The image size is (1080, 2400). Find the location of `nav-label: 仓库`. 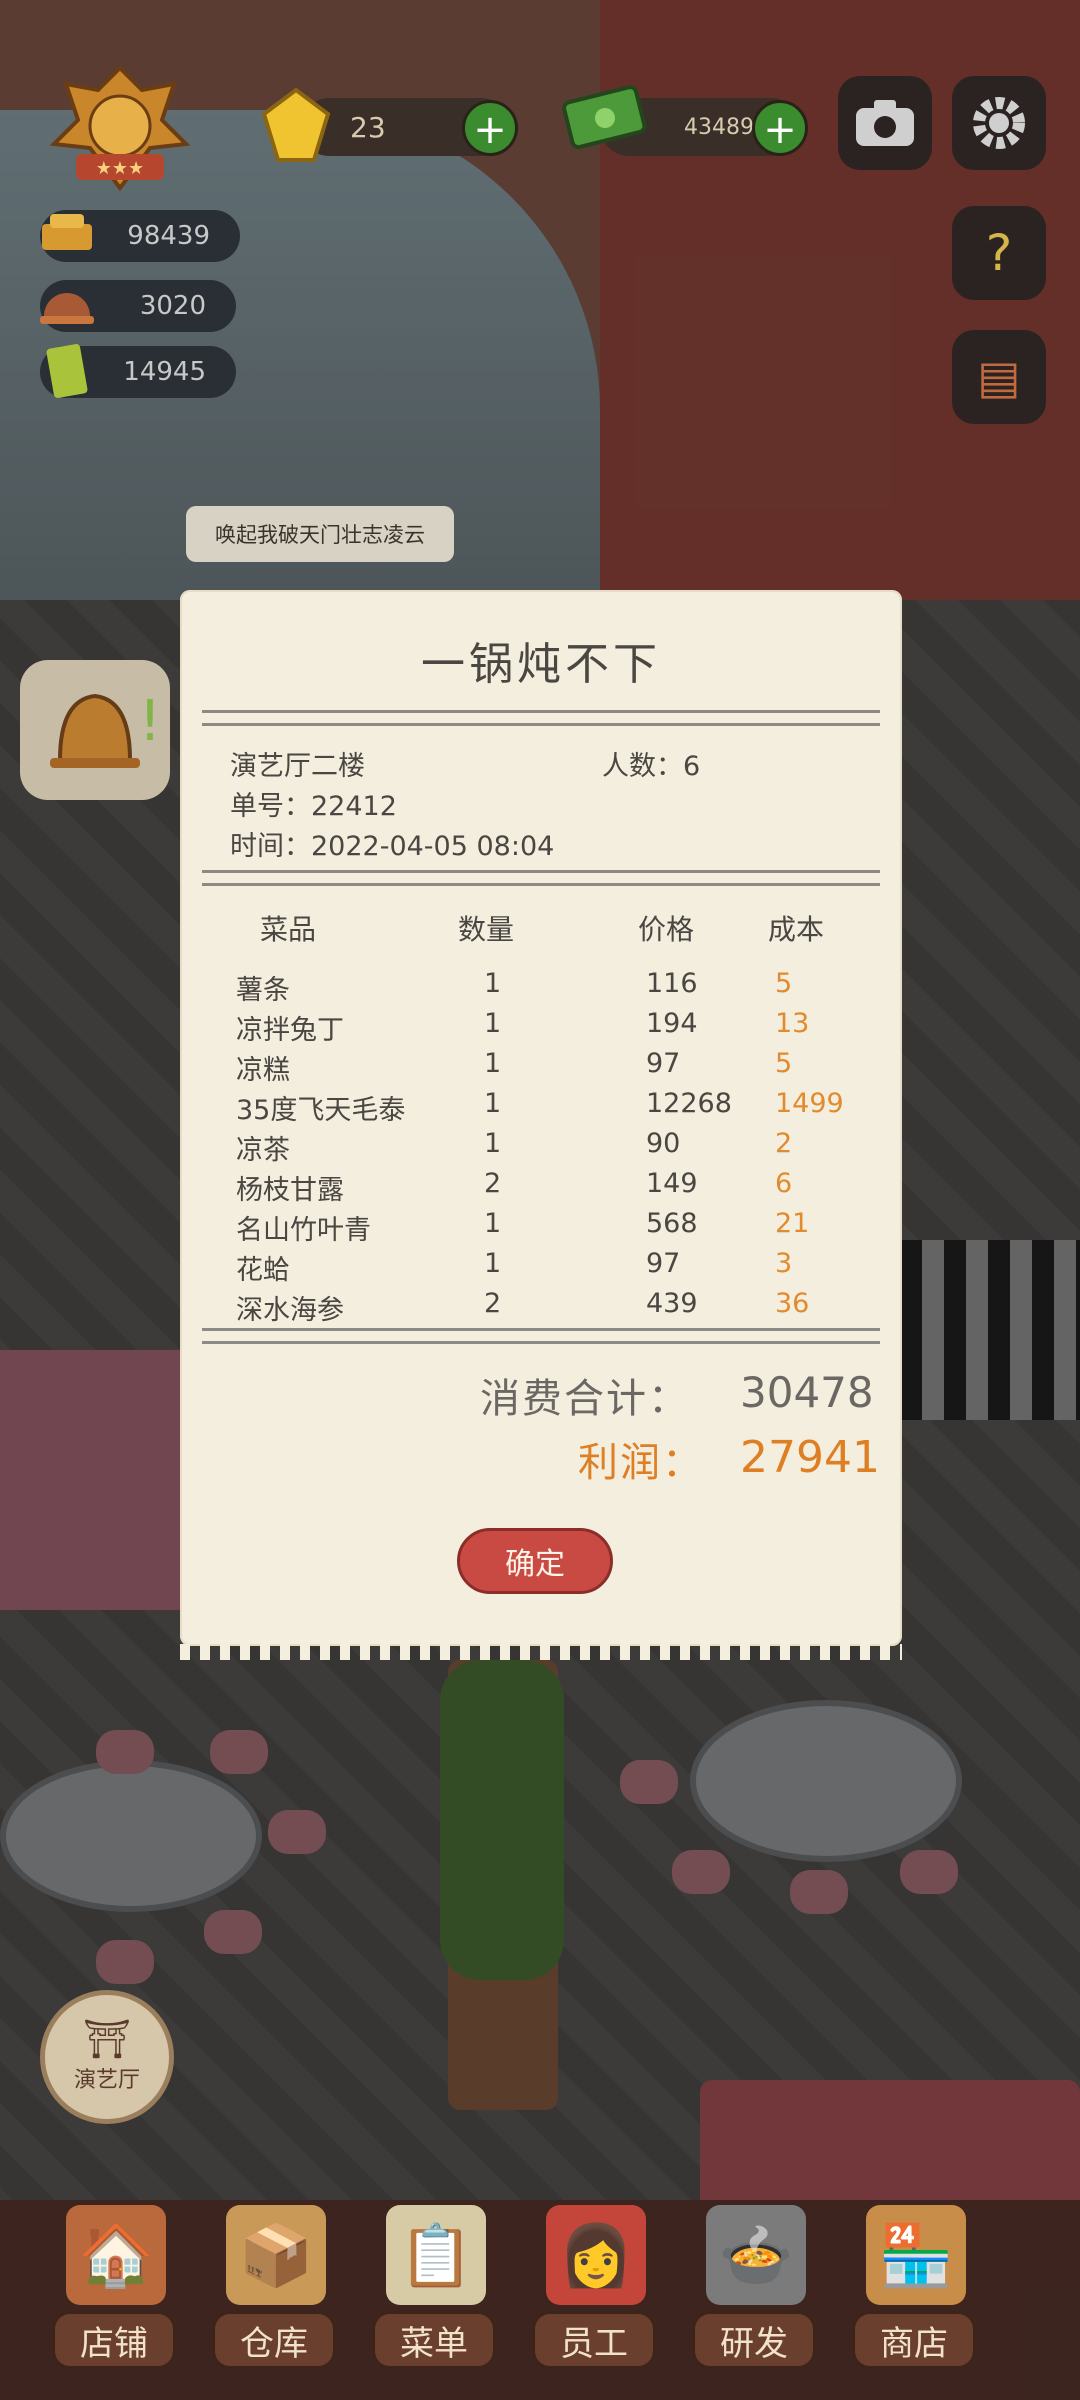

nav-label: 仓库 is located at coordinates (274, 2340).